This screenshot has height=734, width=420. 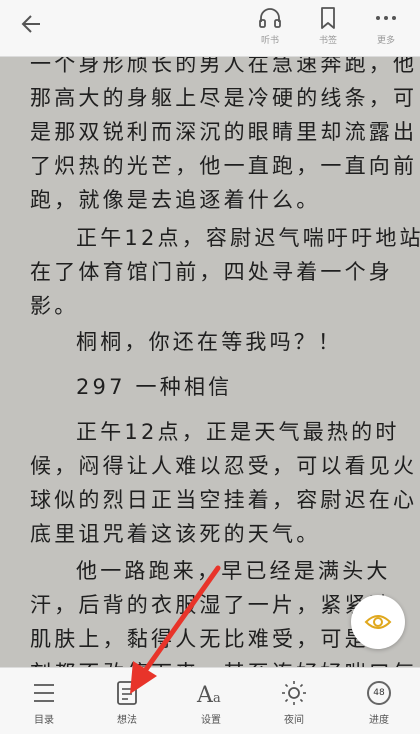 I want to click on paragraph: 正午12点，容尉迟气喘吁吁地站 在了体育馆门前，四处寻着一个身 影。, so click(x=225, y=272).